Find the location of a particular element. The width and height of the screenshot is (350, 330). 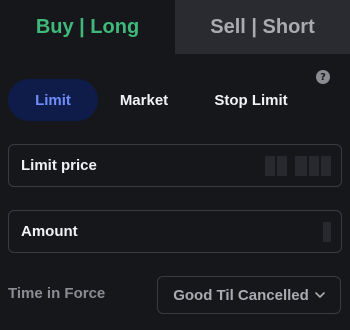

order-type-stop-limit: Stop Limit is located at coordinates (251, 100).